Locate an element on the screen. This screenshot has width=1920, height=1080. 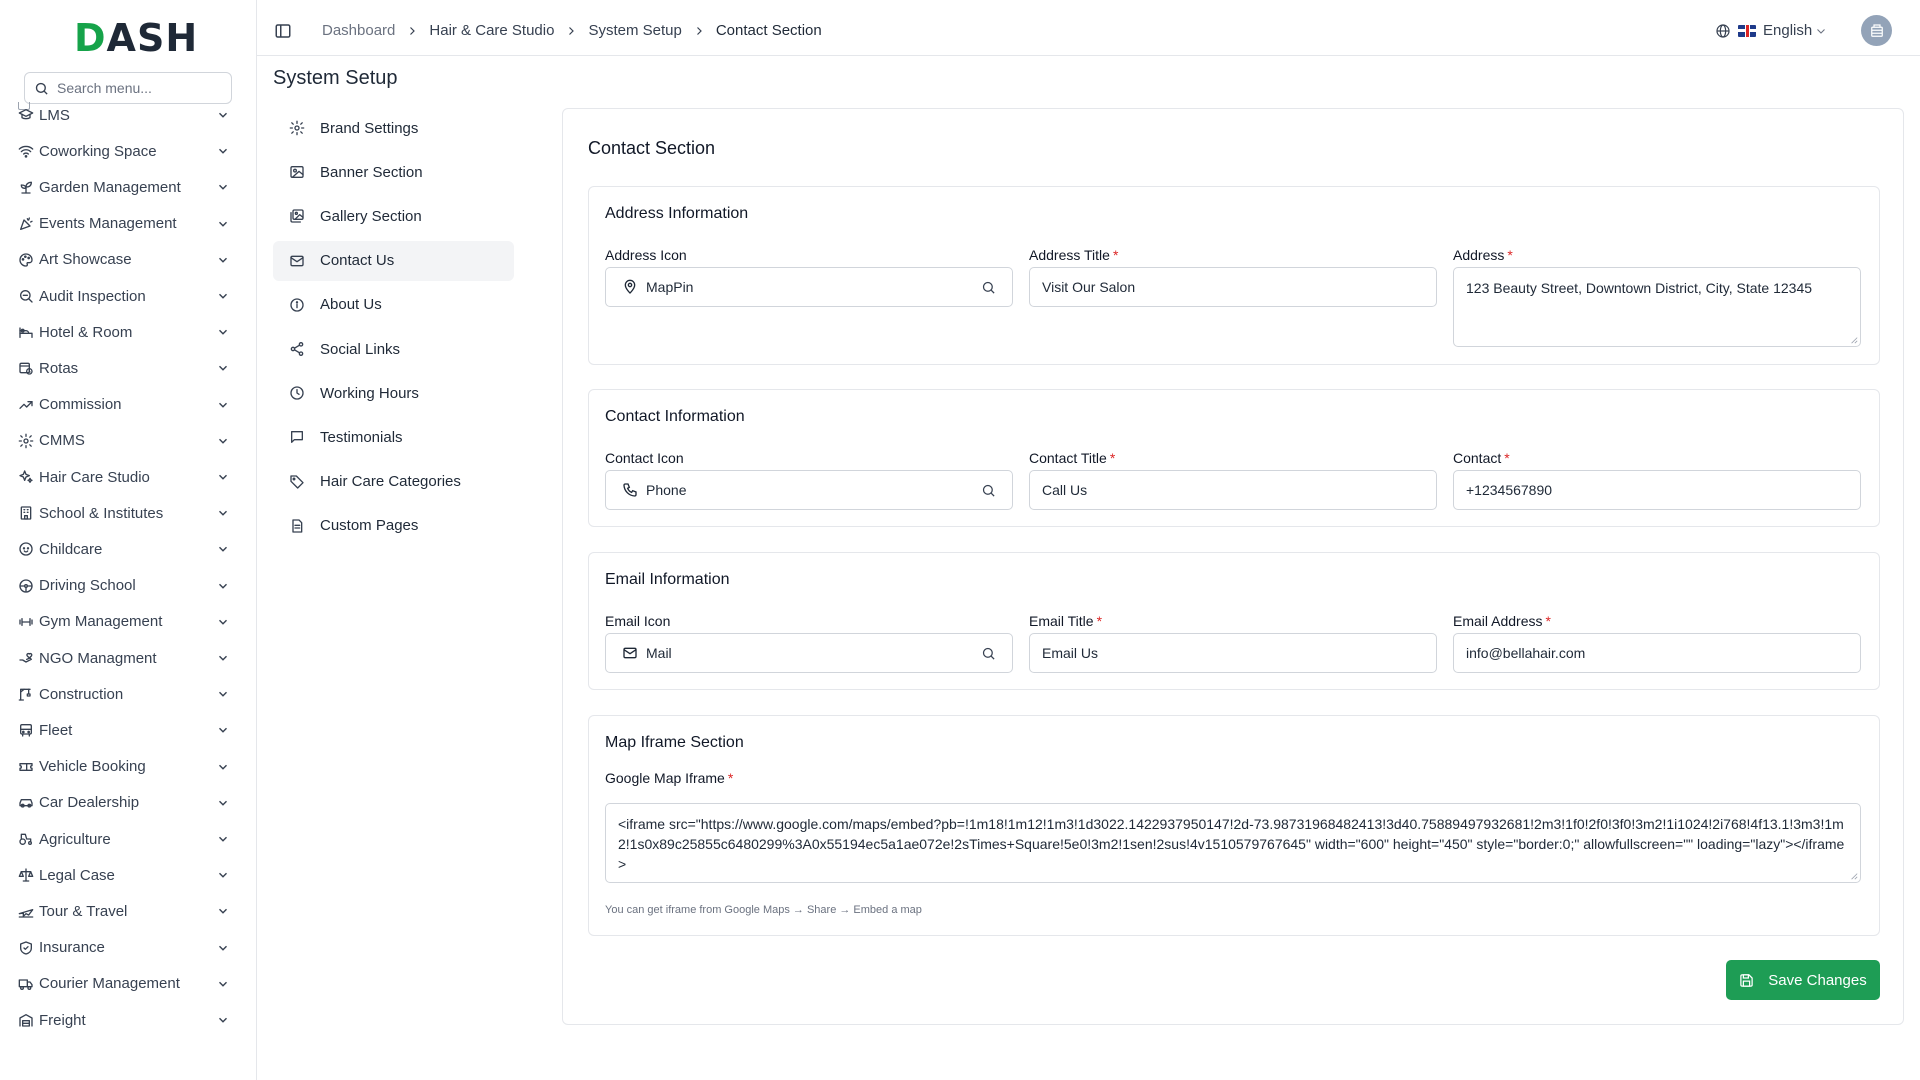
settings-nav-hair-care-categories: Hair Care Categories is located at coordinates (393, 482).